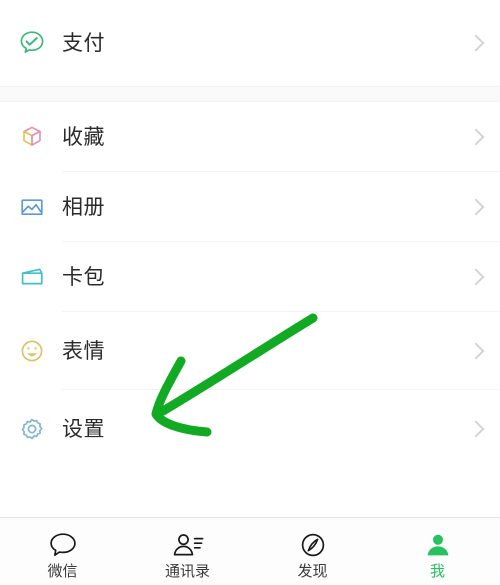 This screenshot has height=585, width=500. What do you see at coordinates (63, 545) in the screenshot?
I see `chat-bubble-icon` at bounding box center [63, 545].